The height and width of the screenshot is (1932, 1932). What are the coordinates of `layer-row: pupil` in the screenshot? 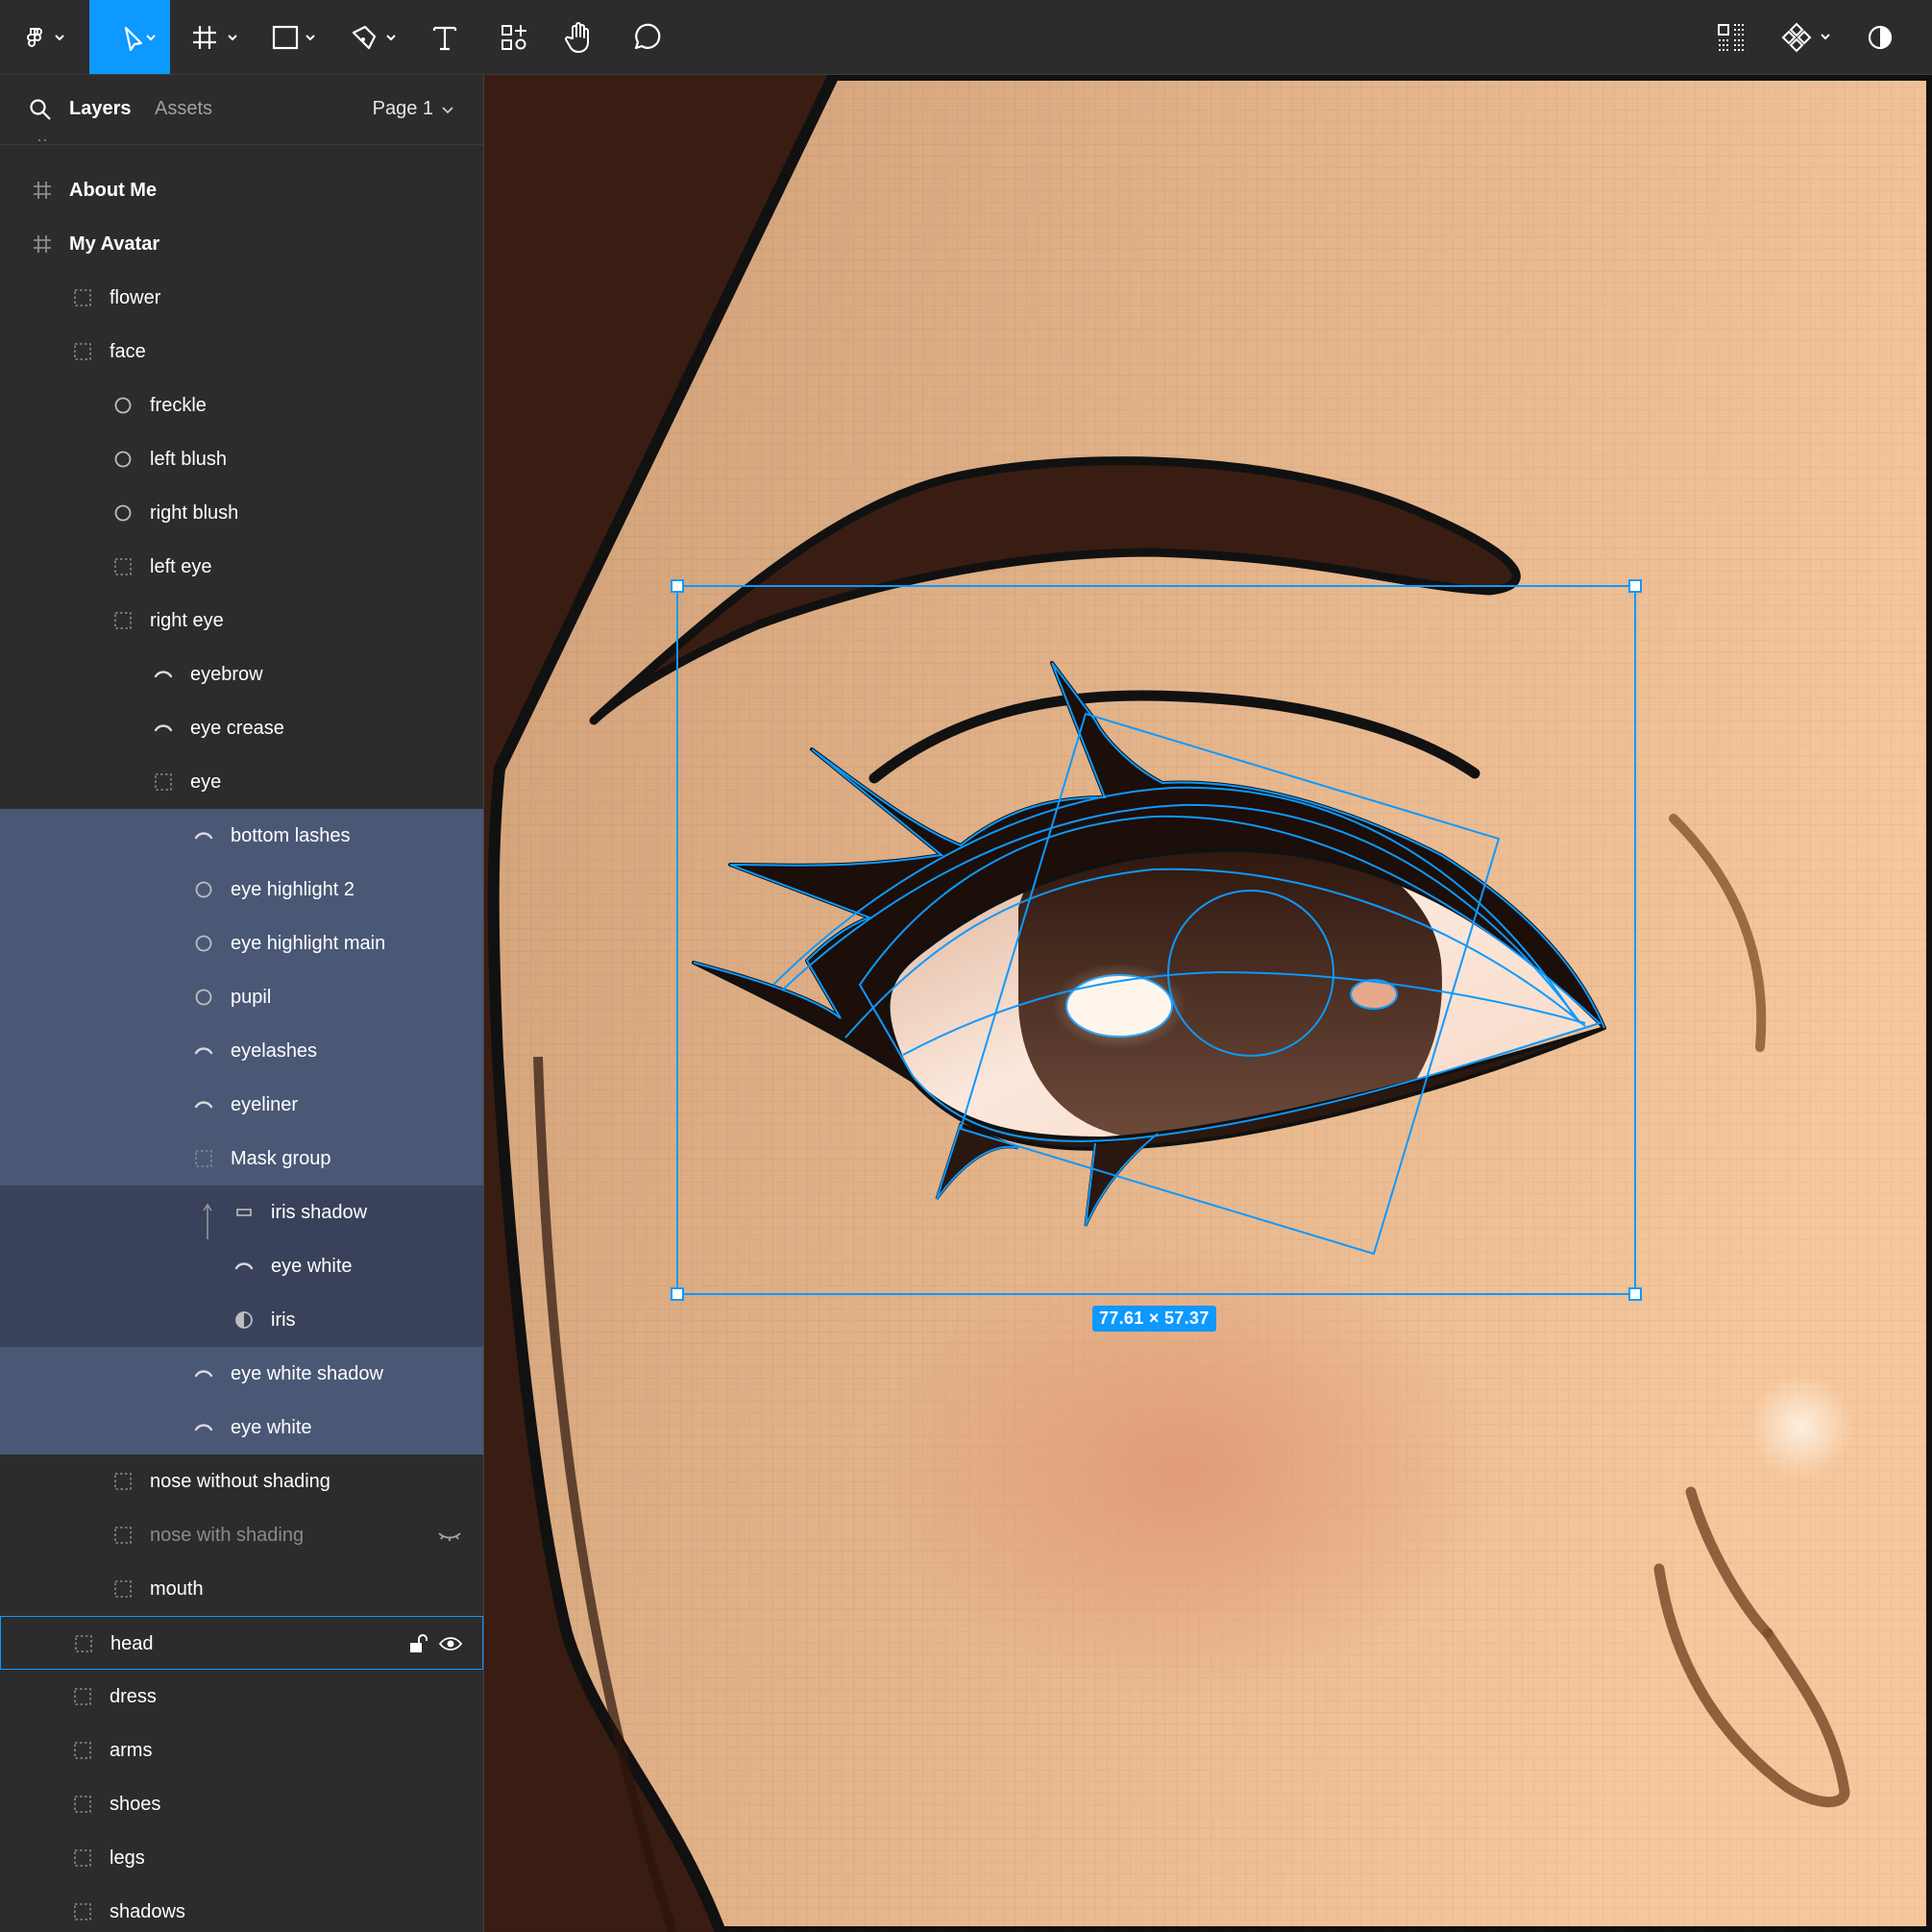 It's located at (242, 997).